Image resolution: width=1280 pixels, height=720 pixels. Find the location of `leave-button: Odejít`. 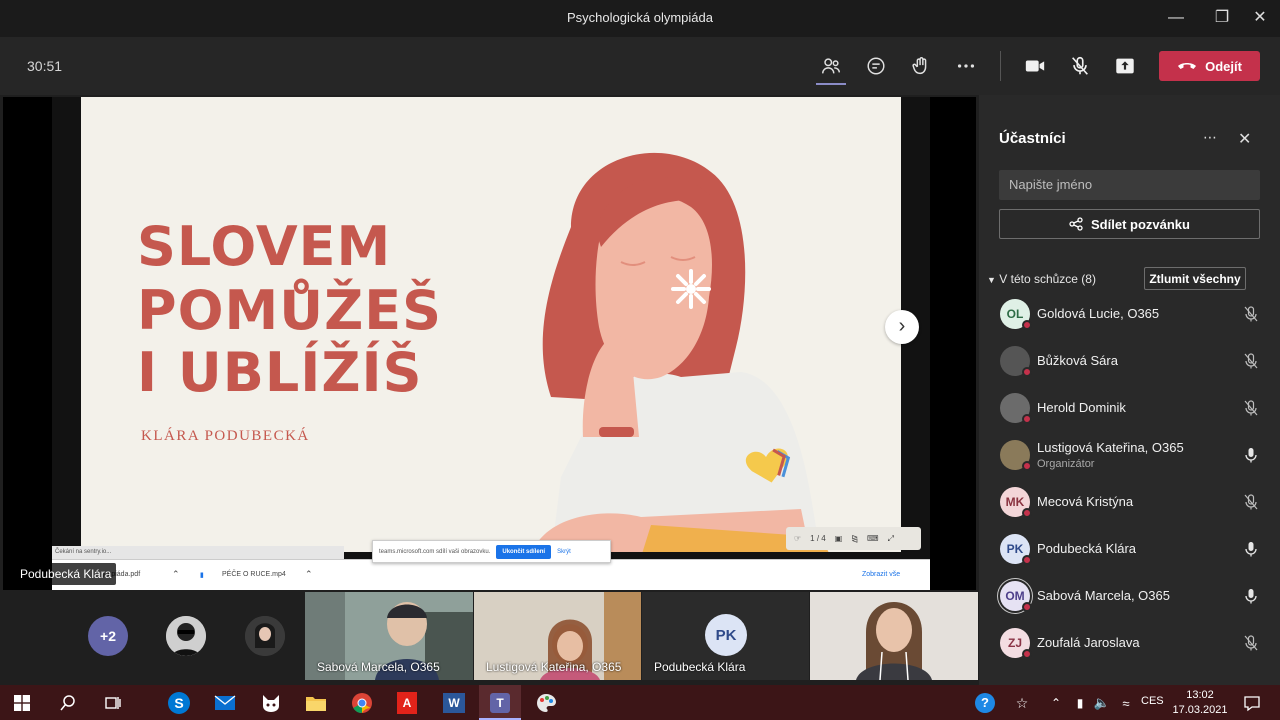

leave-button: Odejít is located at coordinates (1209, 66).